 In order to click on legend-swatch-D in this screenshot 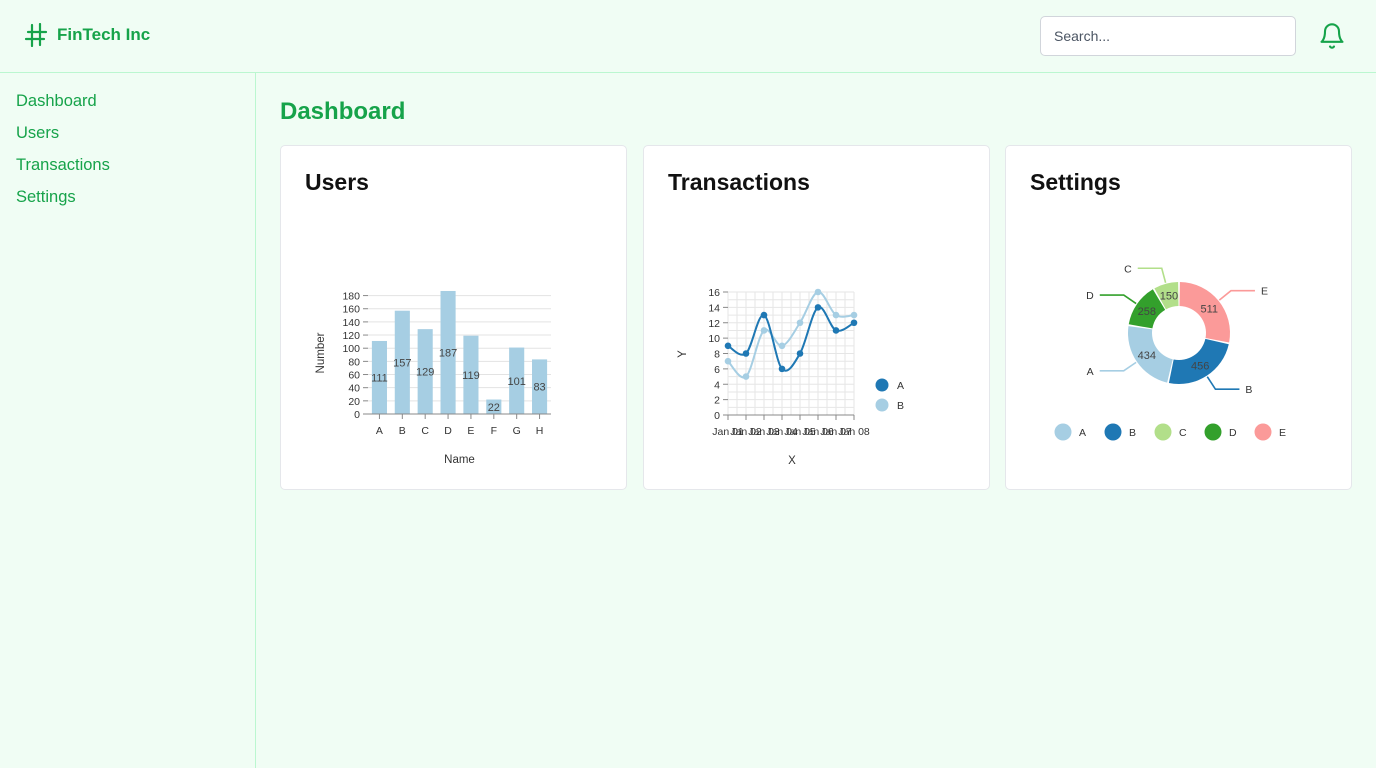, I will do `click(1213, 432)`.